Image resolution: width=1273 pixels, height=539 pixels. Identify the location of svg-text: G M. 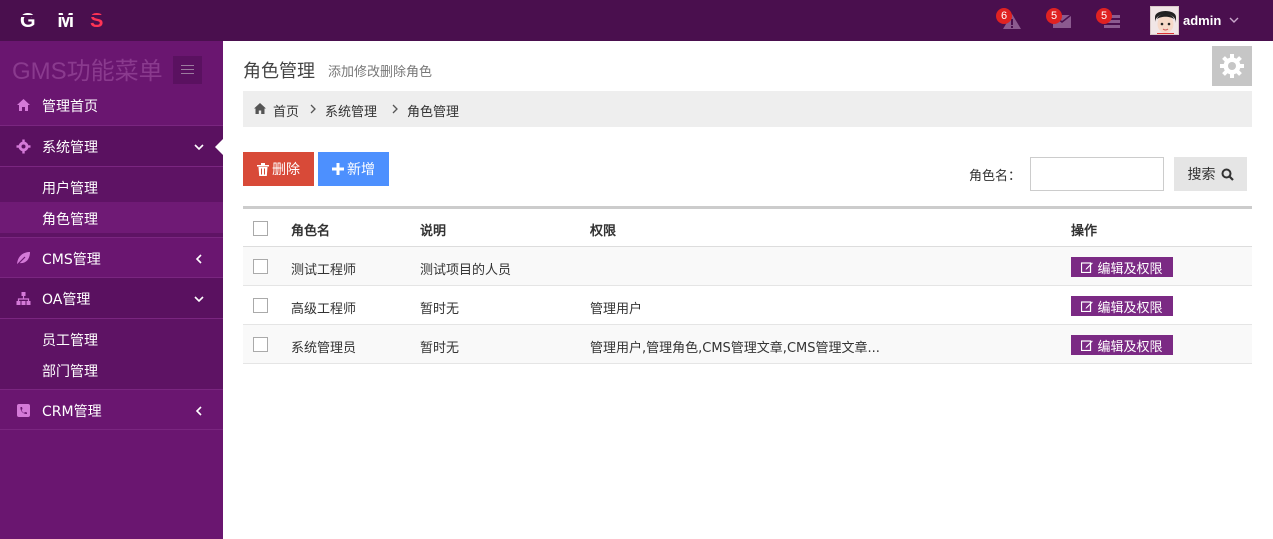
(50, 20).